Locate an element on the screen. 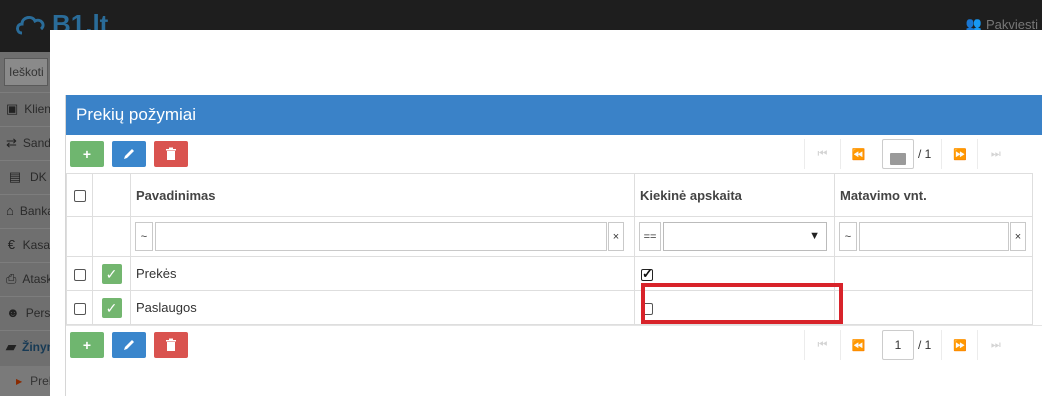 Image resolution: width=1042 pixels, height=396 pixels. caret-right-icon: ▶ is located at coordinates (19, 381).